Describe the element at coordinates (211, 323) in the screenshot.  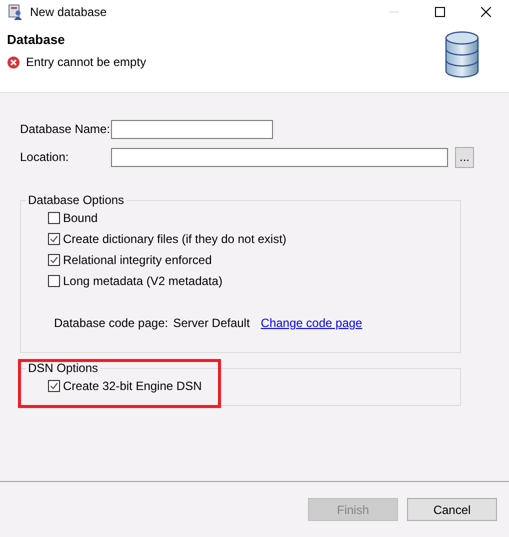
I see `code-page-value: Server Default` at that location.